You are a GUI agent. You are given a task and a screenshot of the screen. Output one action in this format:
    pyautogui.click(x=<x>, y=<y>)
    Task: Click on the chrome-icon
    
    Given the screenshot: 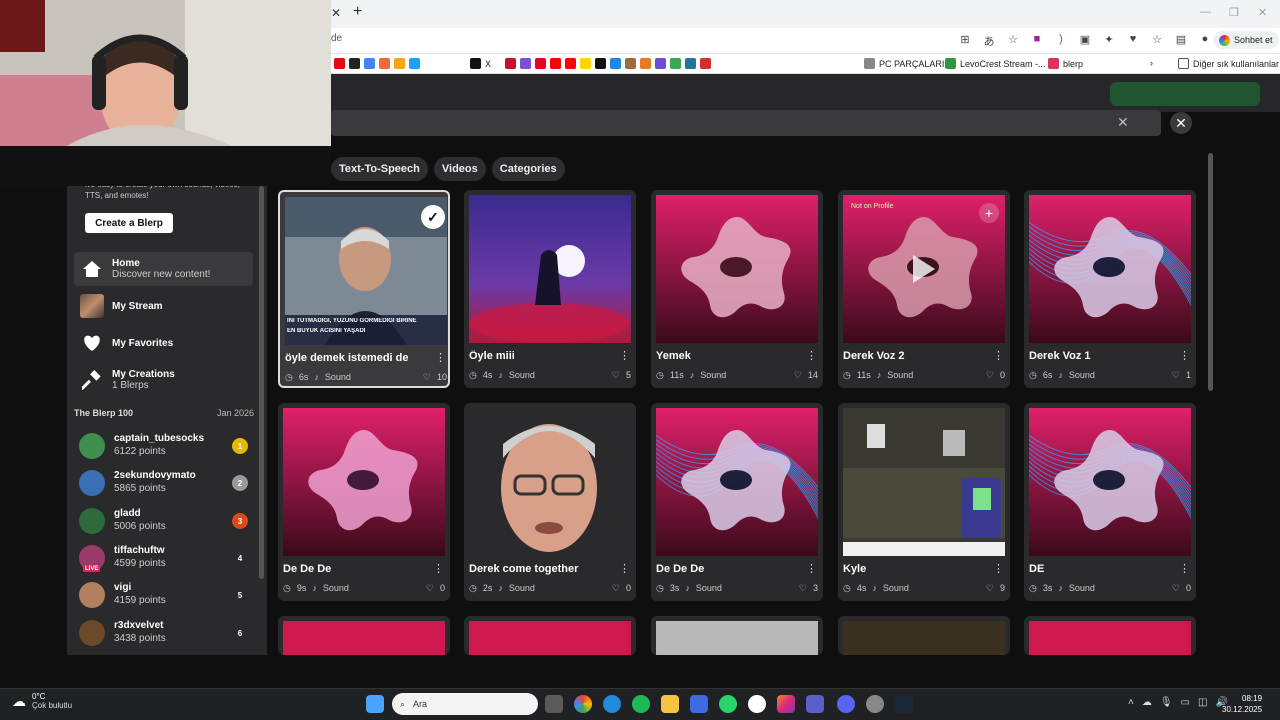 What is the action you would take?
    pyautogui.click(x=583, y=704)
    